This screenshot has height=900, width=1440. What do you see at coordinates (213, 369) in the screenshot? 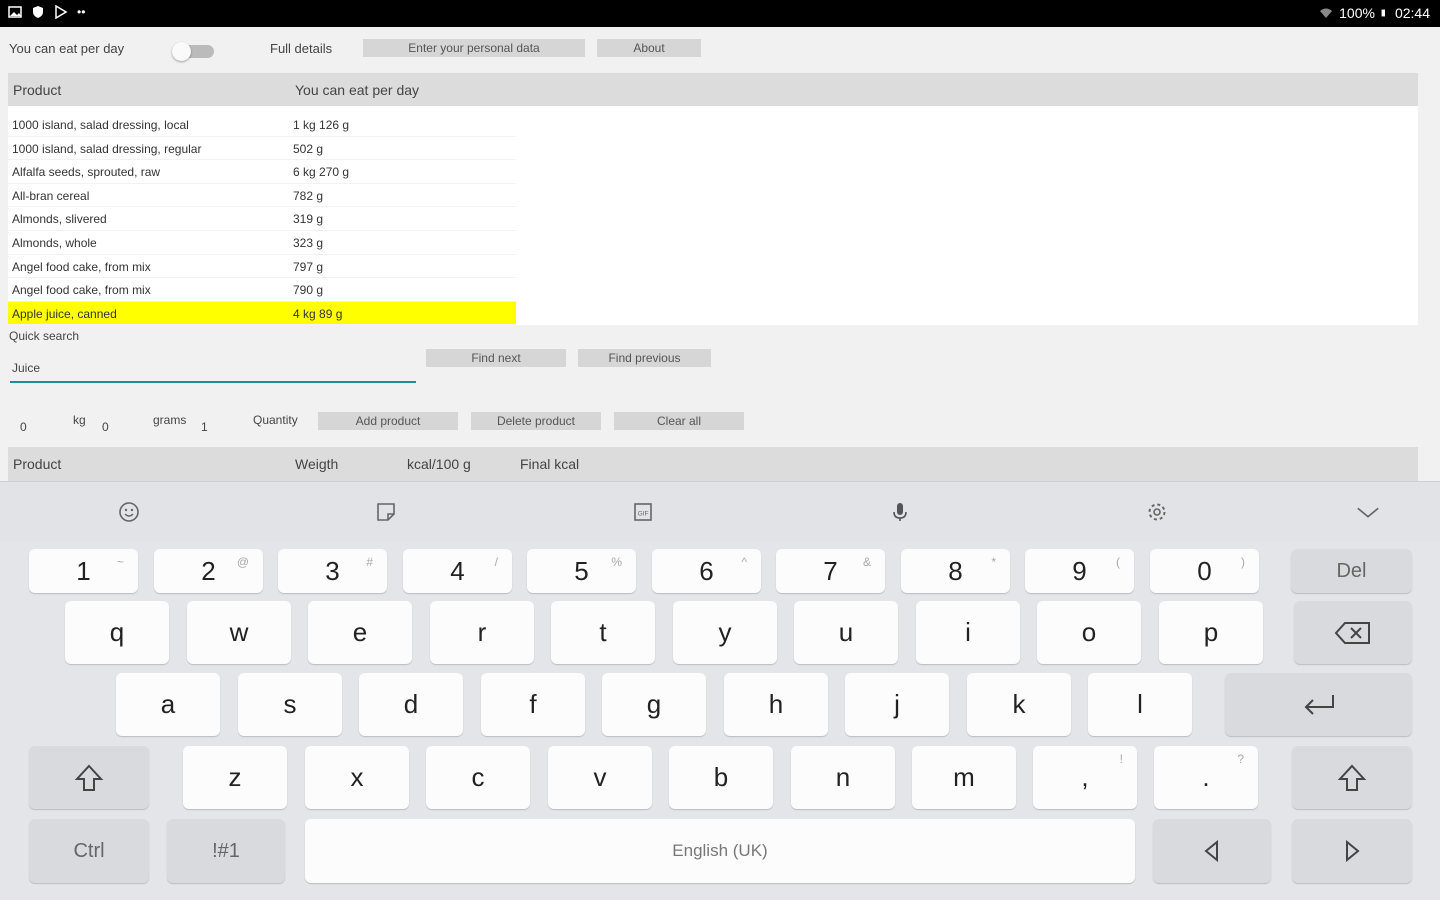
I see `quick-search-input` at bounding box center [213, 369].